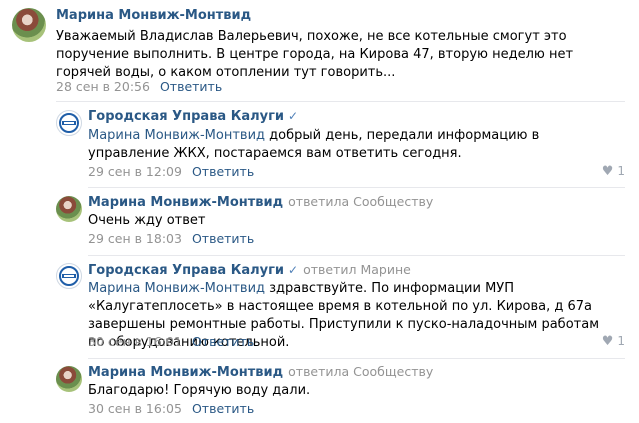  I want to click on comment-author: Городская Управа Калуги ✓ ответил Марине, so click(249, 270).